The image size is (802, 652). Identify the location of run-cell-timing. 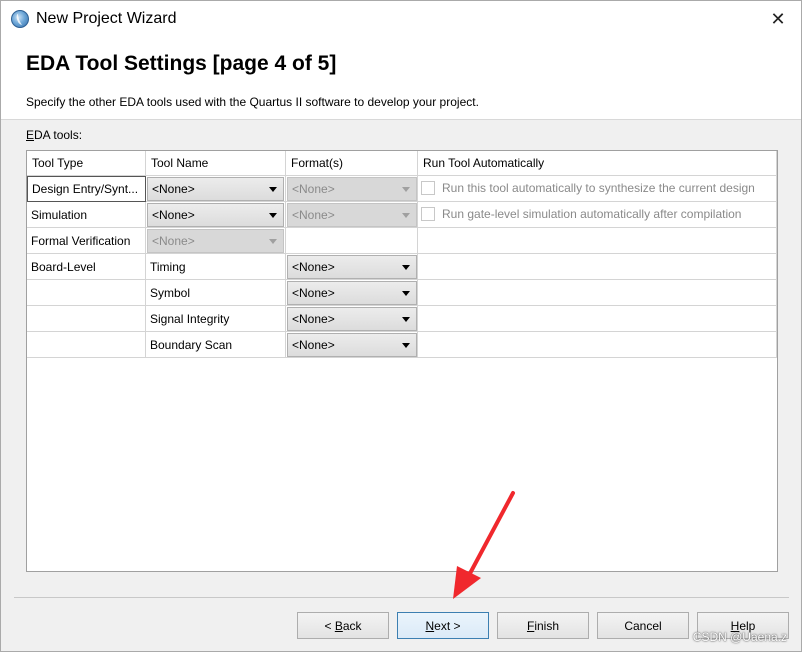
(597, 267).